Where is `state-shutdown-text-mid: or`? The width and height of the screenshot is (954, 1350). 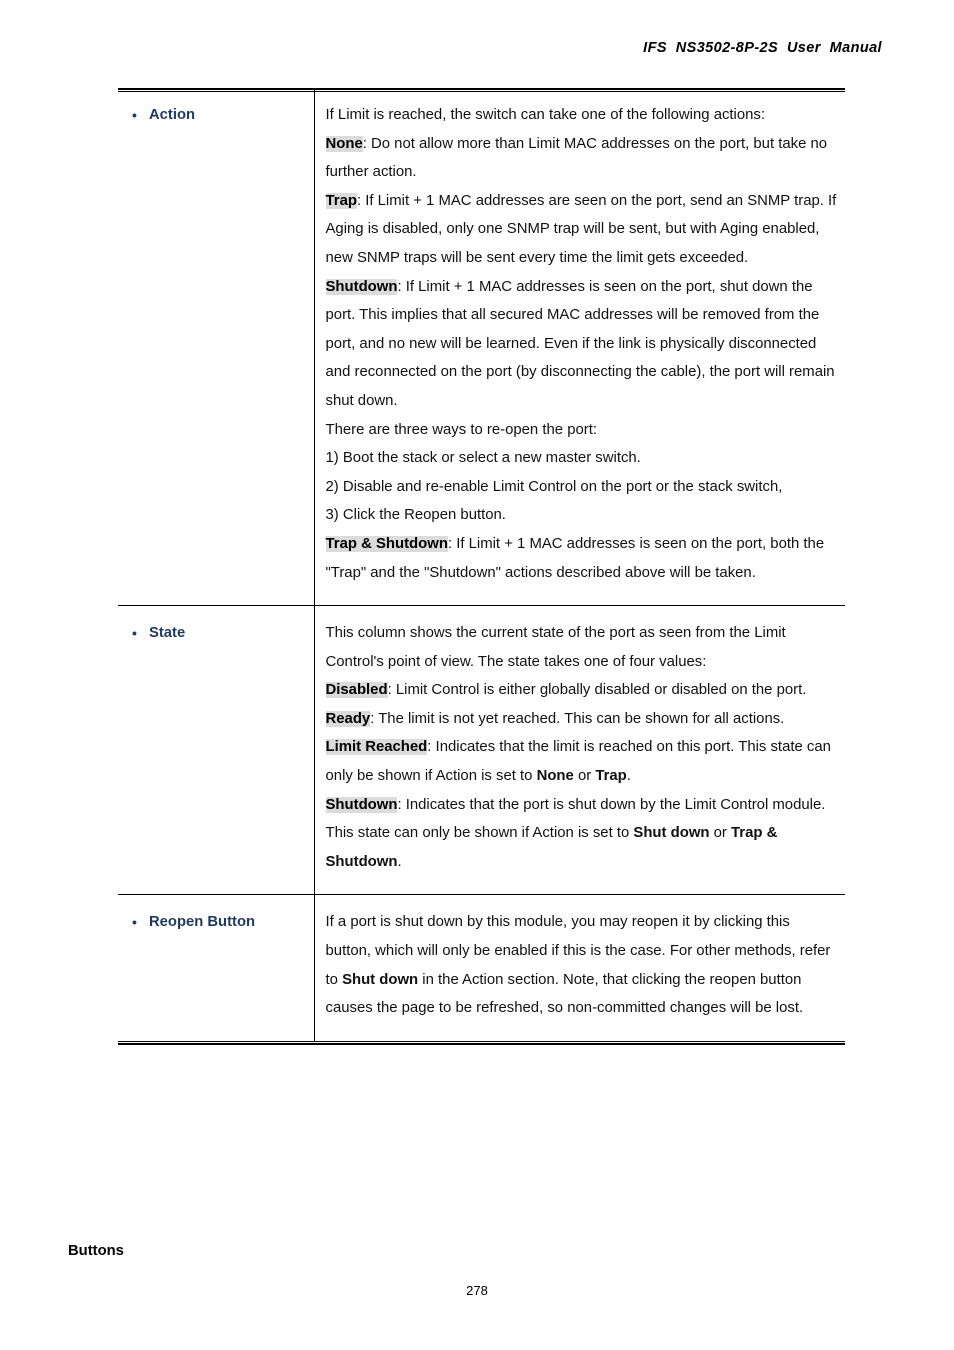
state-shutdown-text-mid: or is located at coordinates (720, 833).